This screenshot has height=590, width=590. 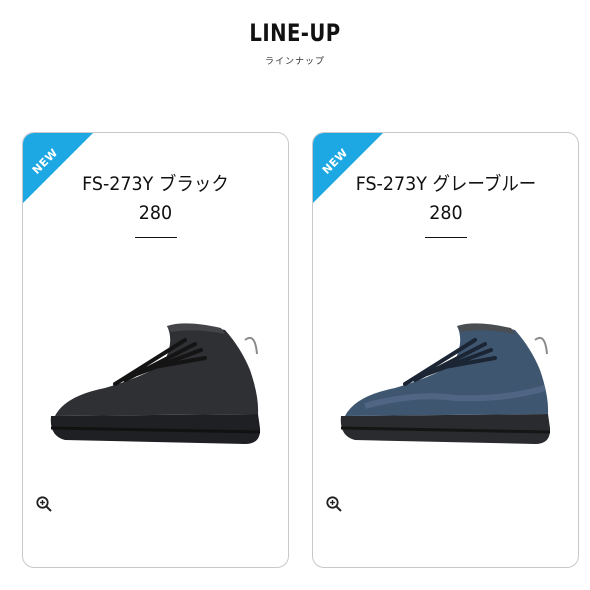 What do you see at coordinates (155, 198) in the screenshot?
I see `product-name: FS-273Y ブラック 280` at bounding box center [155, 198].